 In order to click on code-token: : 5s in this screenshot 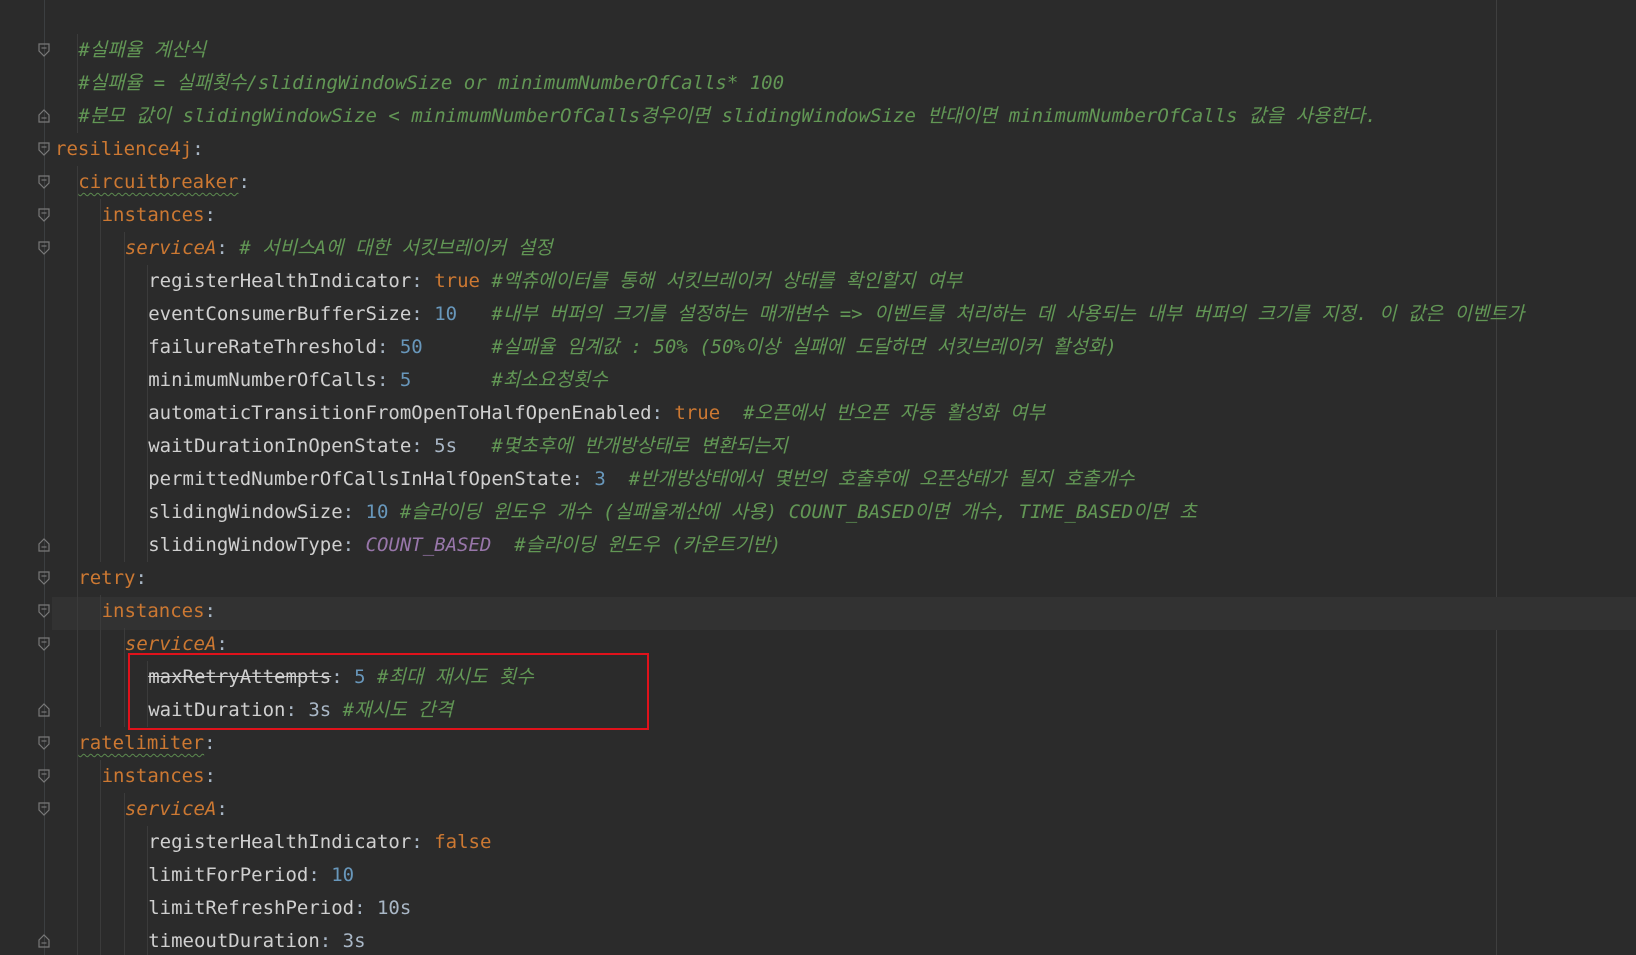, I will do `click(451, 446)`.